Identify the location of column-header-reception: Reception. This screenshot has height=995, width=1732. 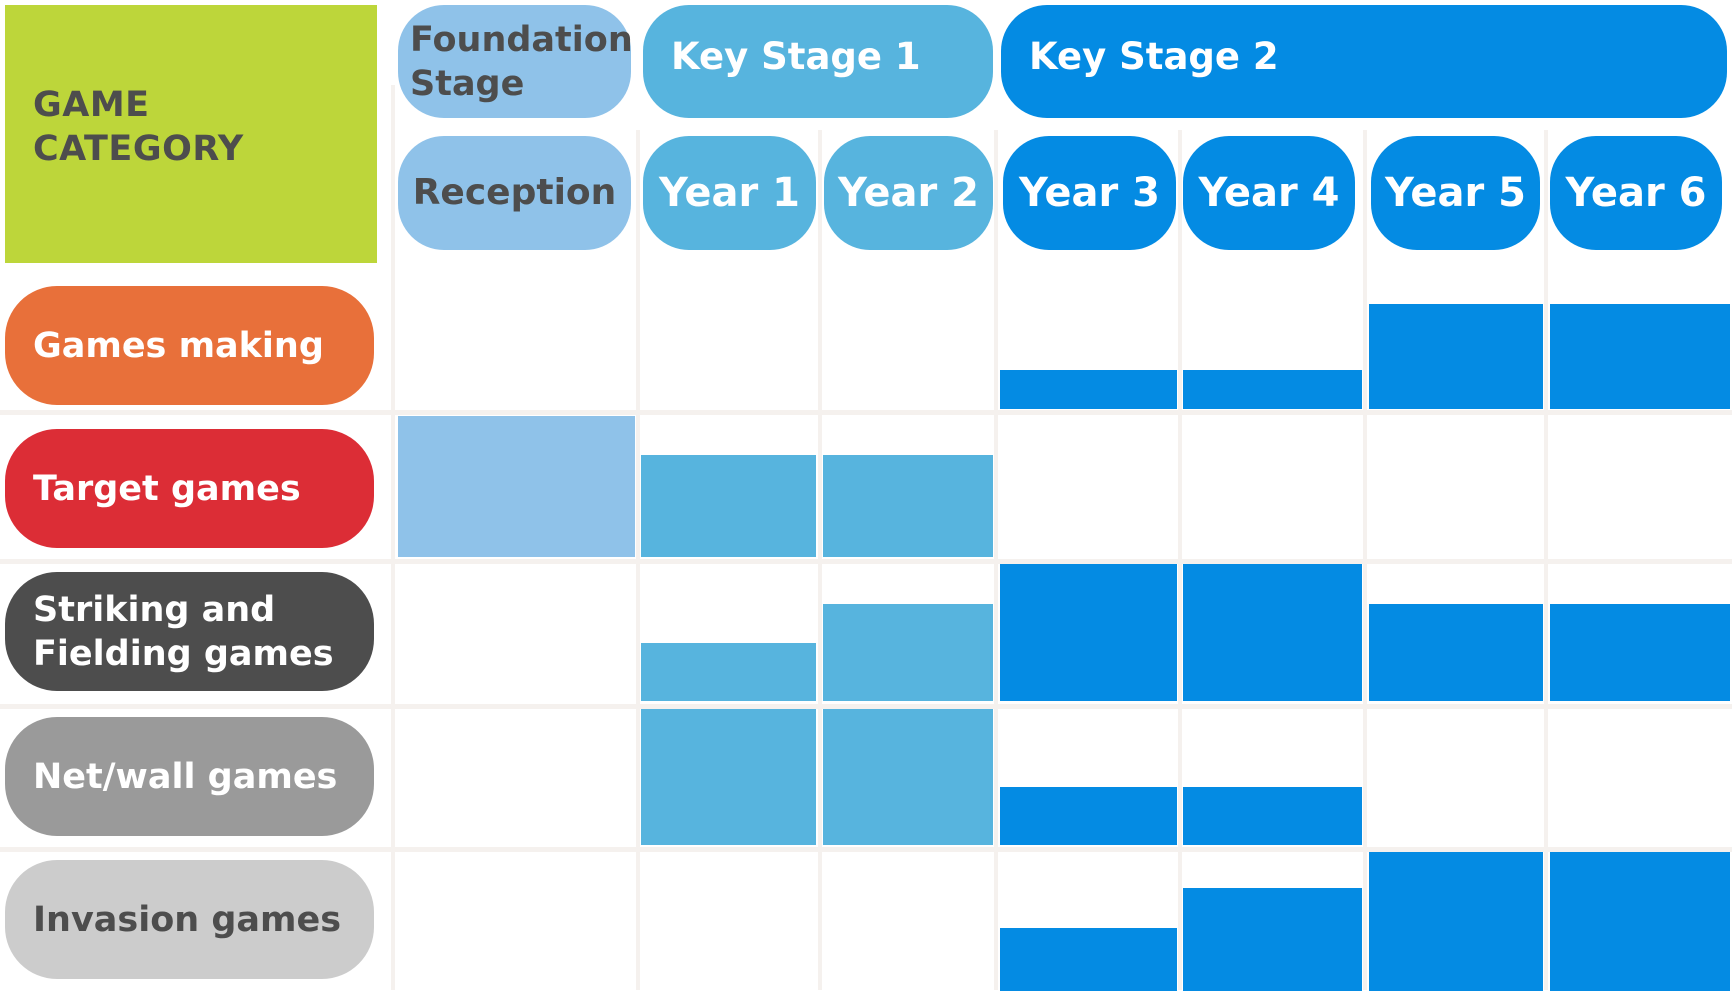
(514, 193).